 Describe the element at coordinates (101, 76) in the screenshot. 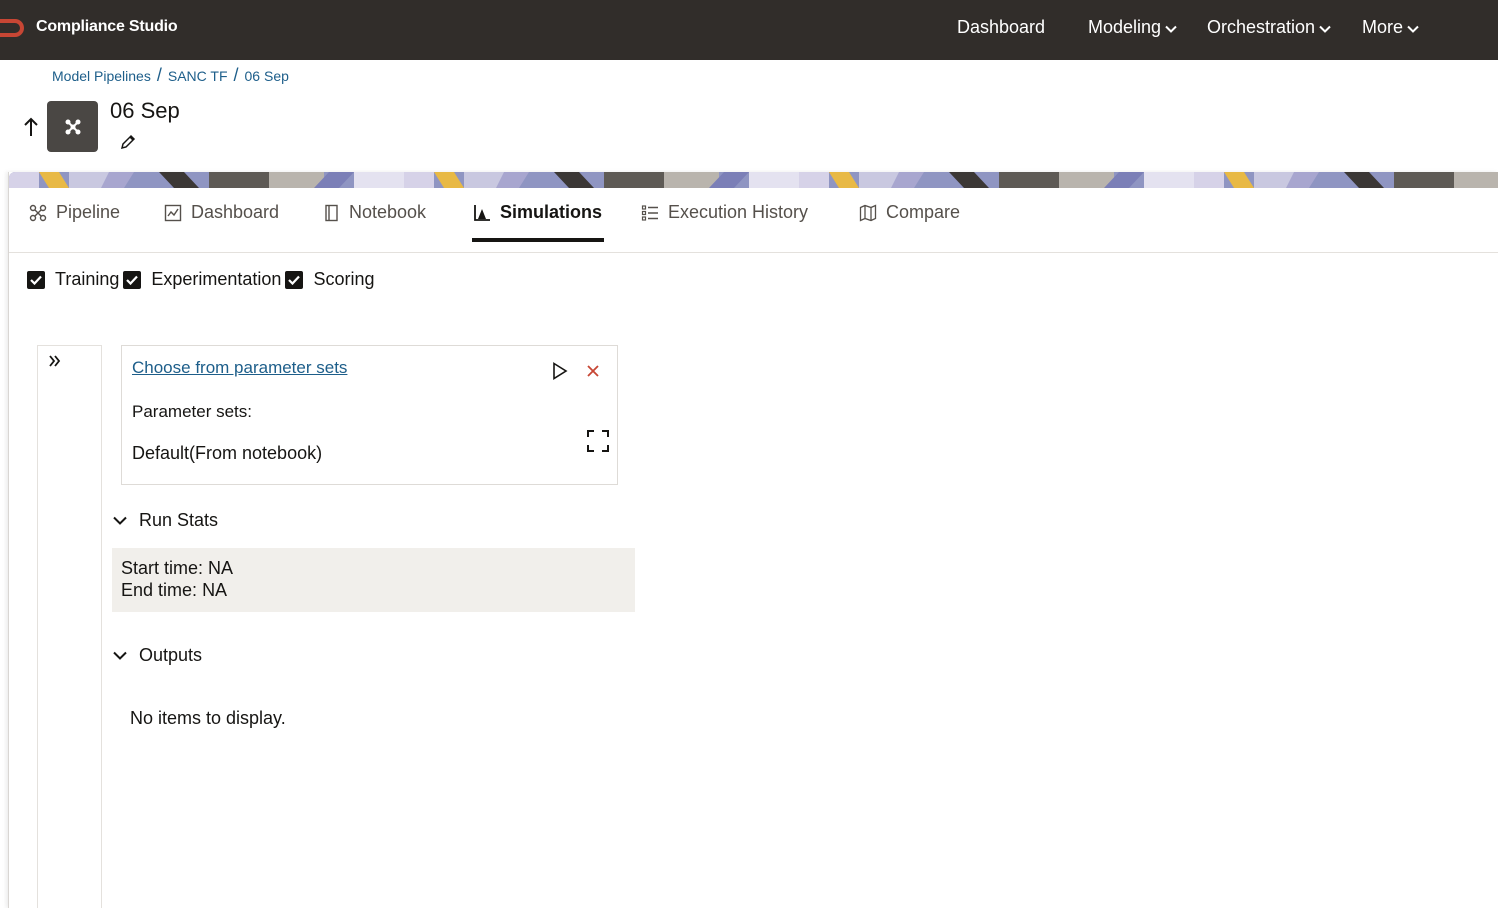

I see `breadcrumb-model-pipelines: Model Pipelines` at that location.